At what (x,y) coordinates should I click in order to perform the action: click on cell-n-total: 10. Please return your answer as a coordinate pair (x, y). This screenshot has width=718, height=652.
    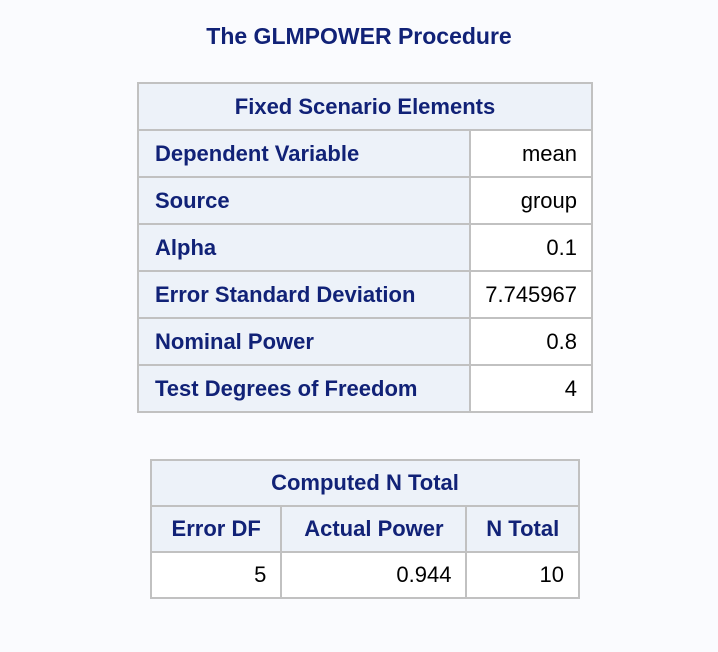
    Looking at the image, I should click on (522, 575).